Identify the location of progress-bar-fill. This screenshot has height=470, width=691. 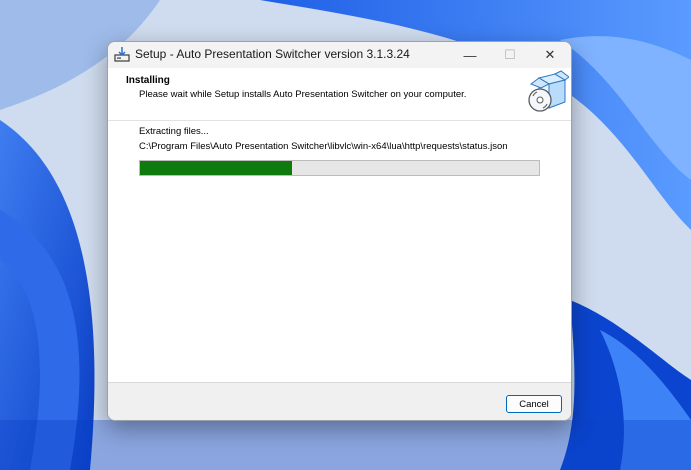
(216, 168).